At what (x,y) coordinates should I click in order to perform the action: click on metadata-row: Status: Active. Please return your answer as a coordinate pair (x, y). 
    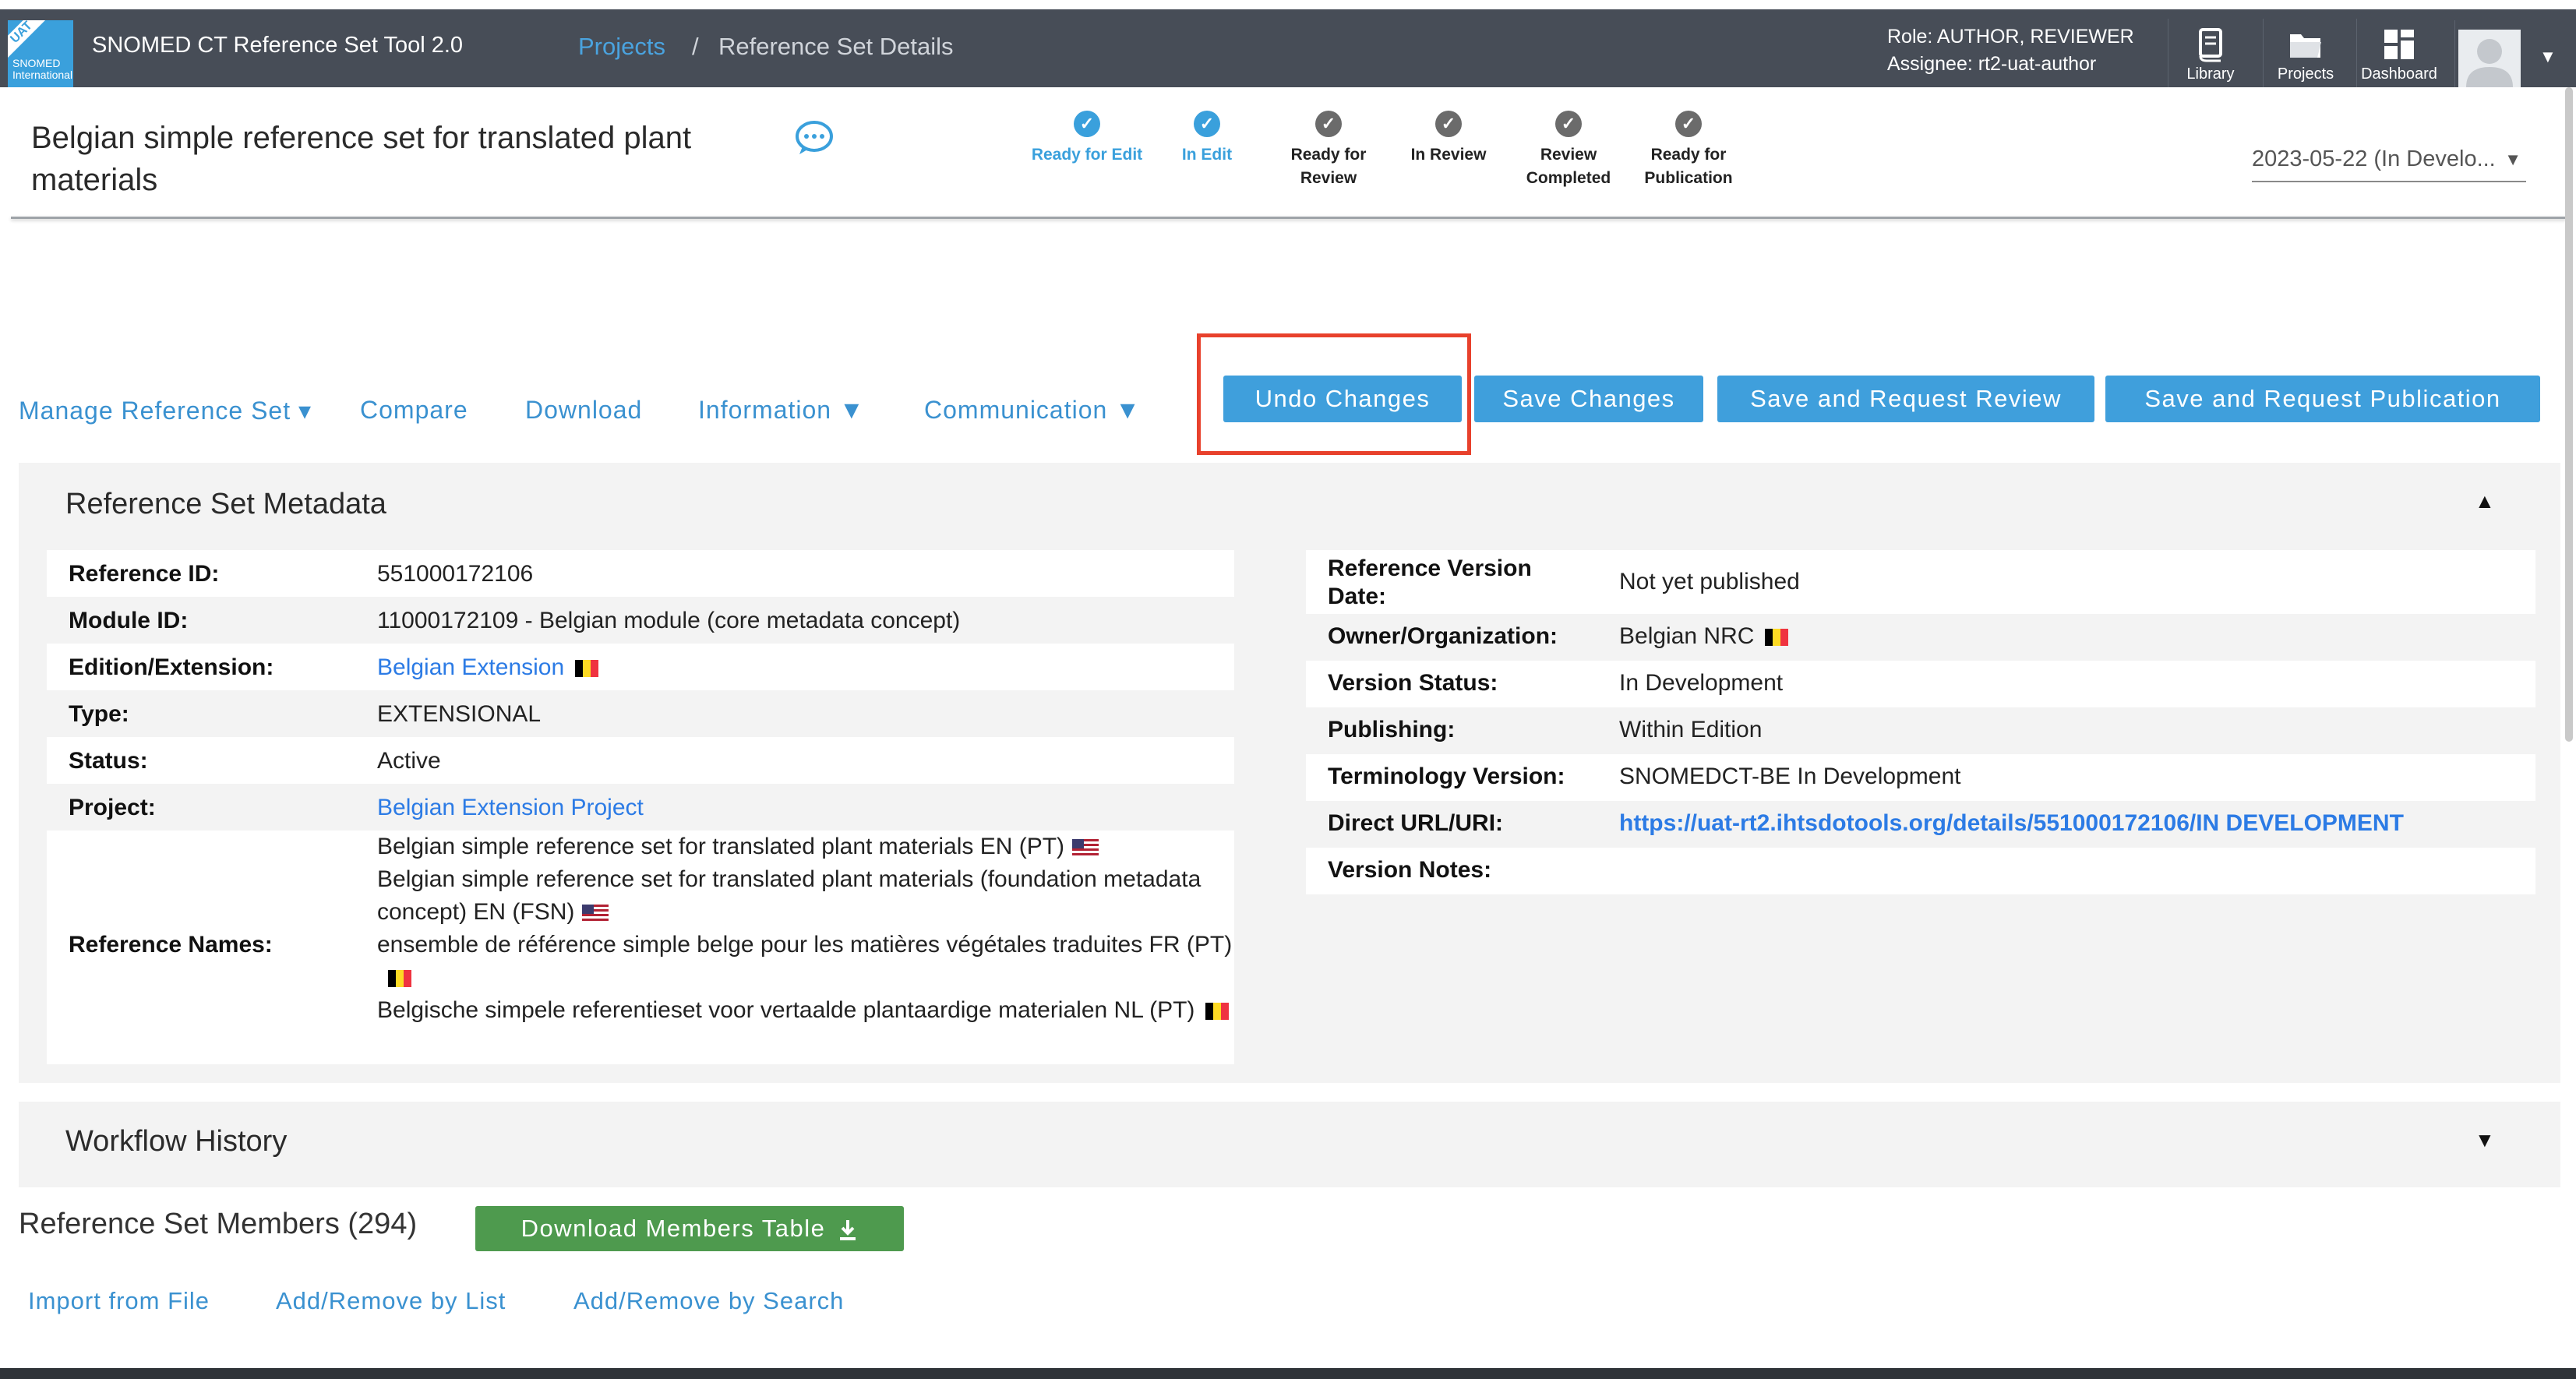
    Looking at the image, I should click on (640, 760).